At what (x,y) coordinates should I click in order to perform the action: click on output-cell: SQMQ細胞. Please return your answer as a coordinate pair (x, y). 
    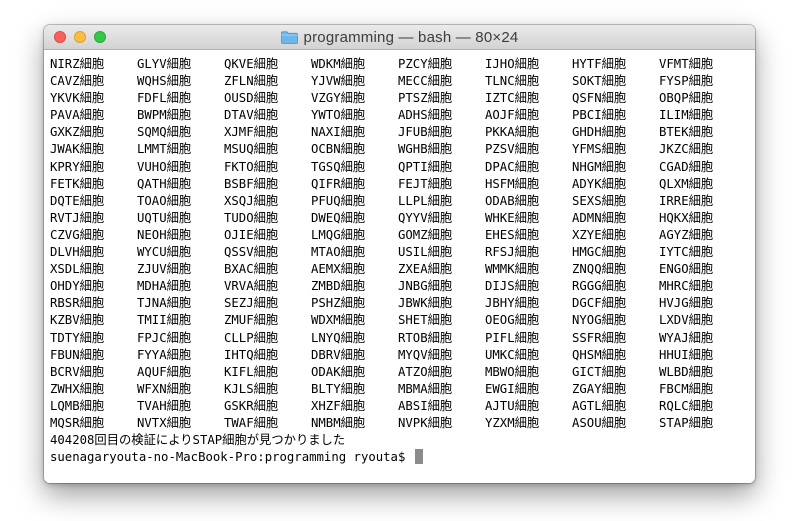
    Looking at the image, I should click on (164, 132).